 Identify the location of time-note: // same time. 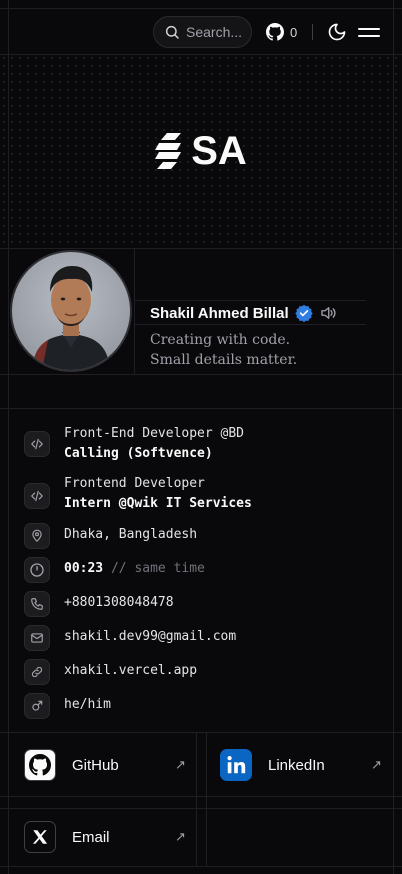
(157, 568).